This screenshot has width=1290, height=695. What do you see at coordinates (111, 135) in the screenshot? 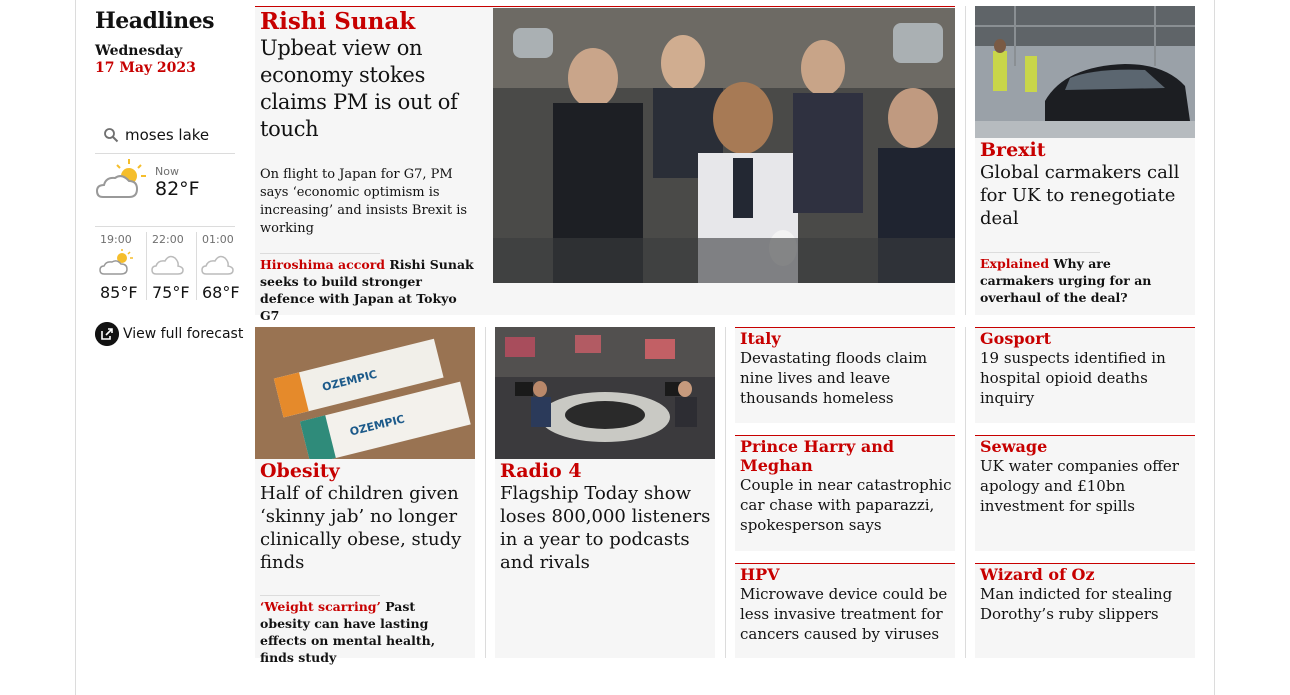
I see `search-icon` at bounding box center [111, 135].